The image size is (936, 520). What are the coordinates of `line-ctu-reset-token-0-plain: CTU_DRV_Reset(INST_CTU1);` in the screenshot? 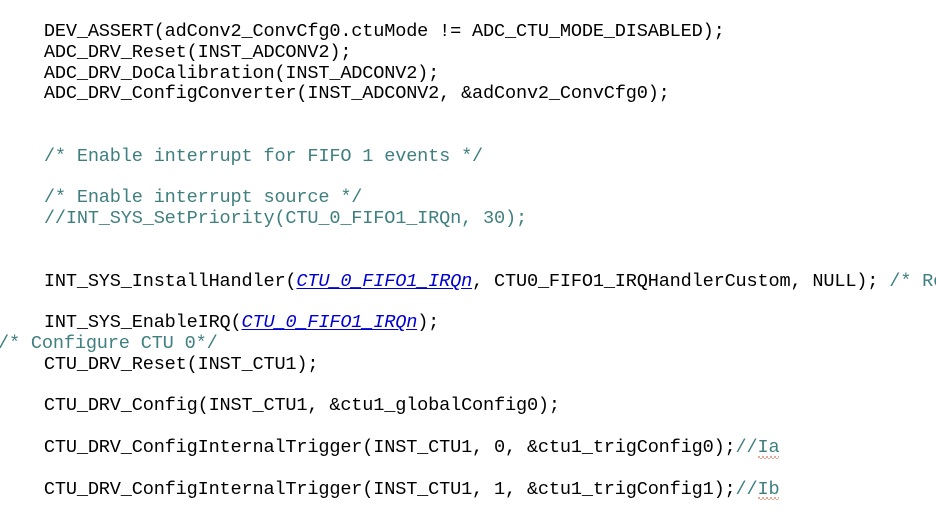 It's located at (159, 364).